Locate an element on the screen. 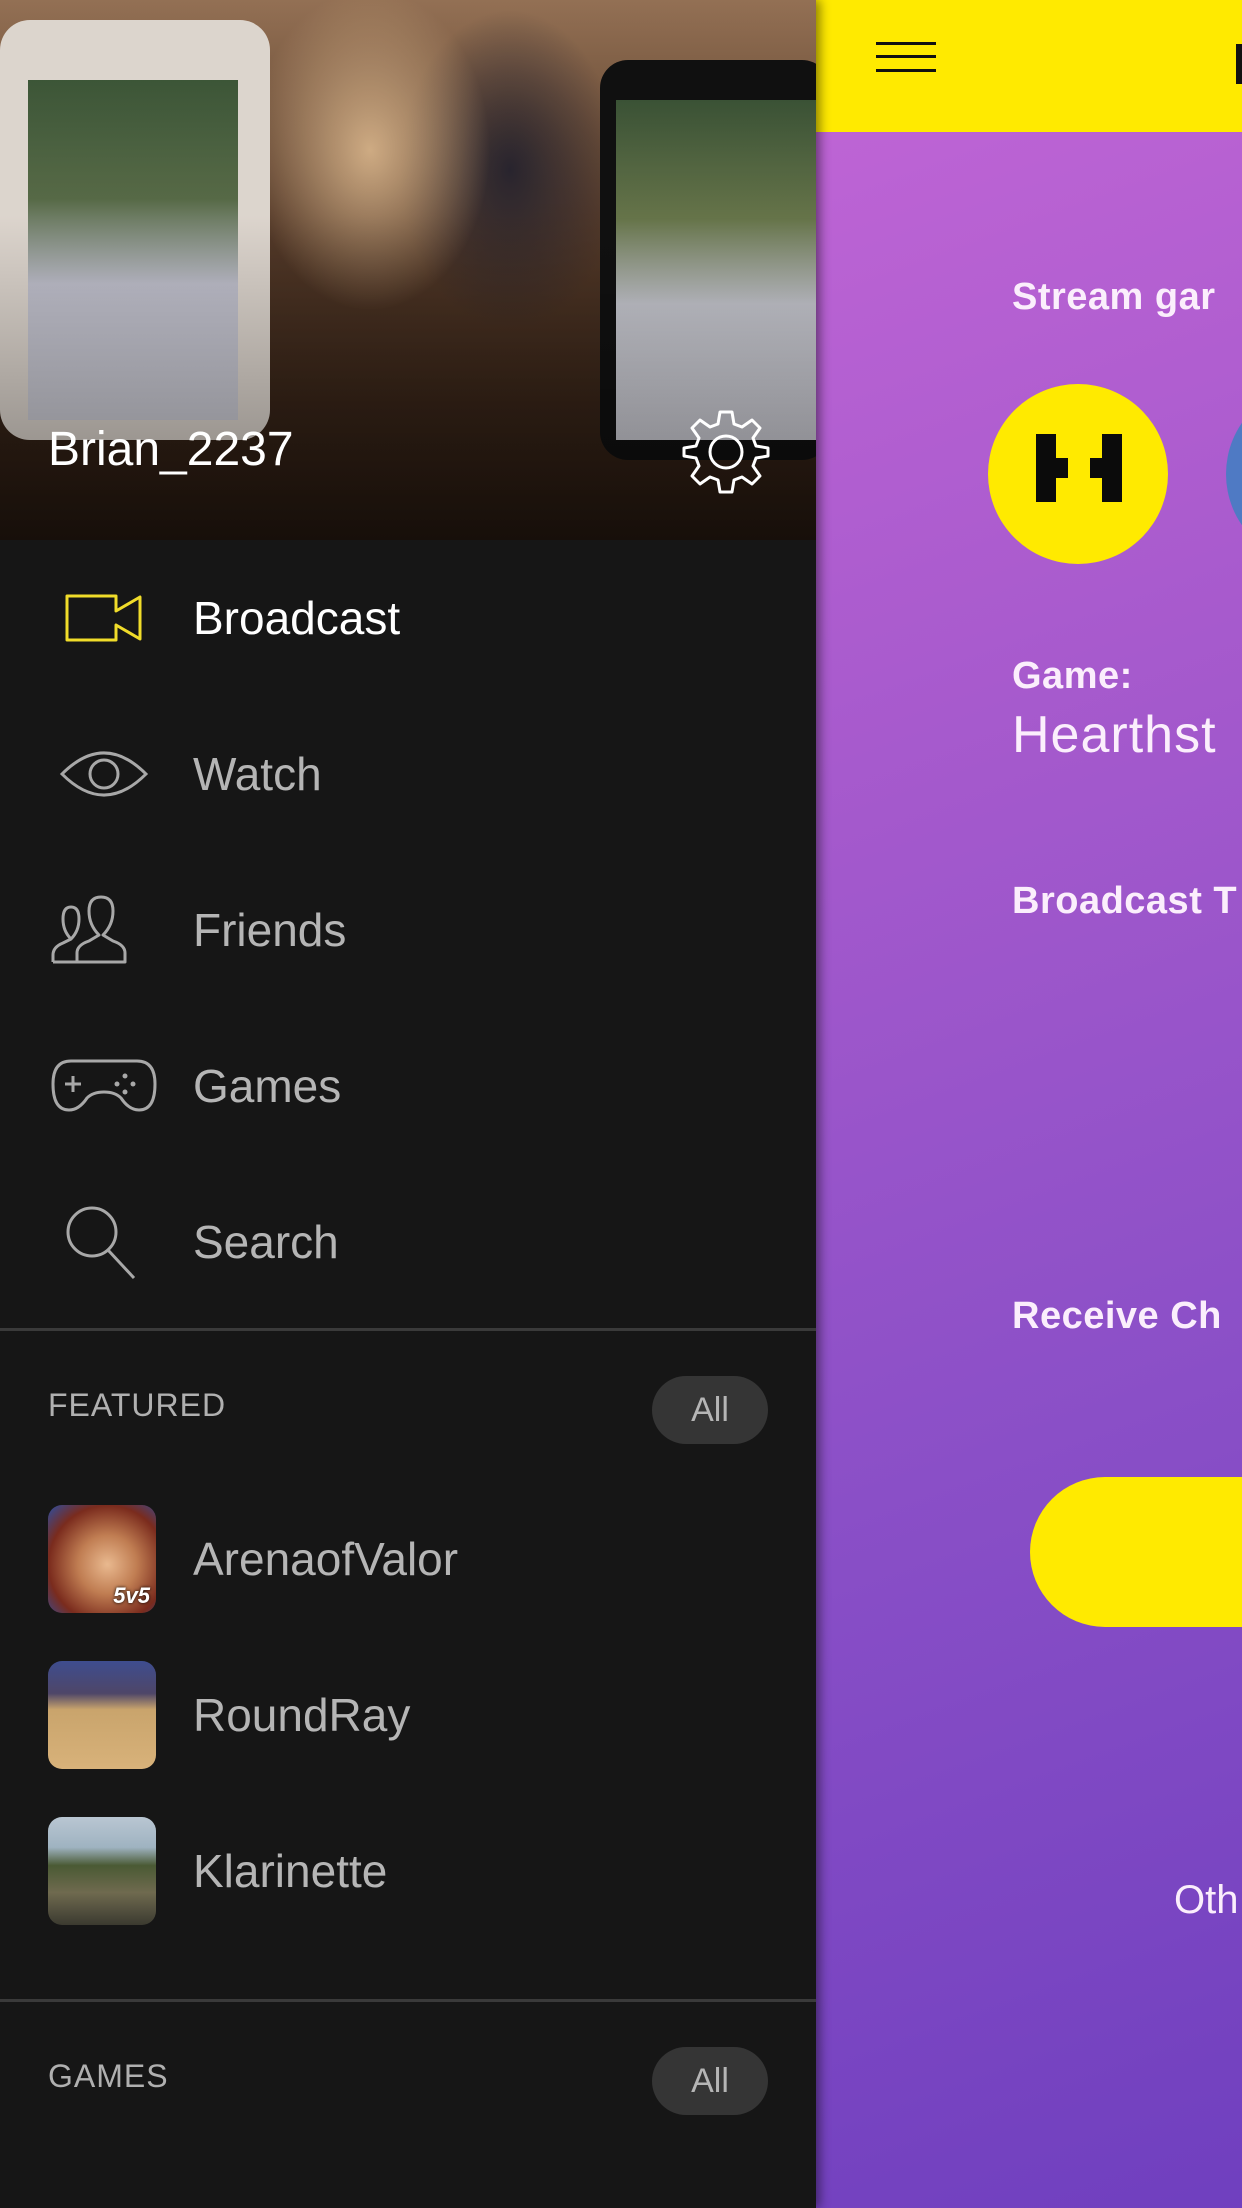 This screenshot has width=1242, height=2208. platform-secondary-button is located at coordinates (1234, 474).